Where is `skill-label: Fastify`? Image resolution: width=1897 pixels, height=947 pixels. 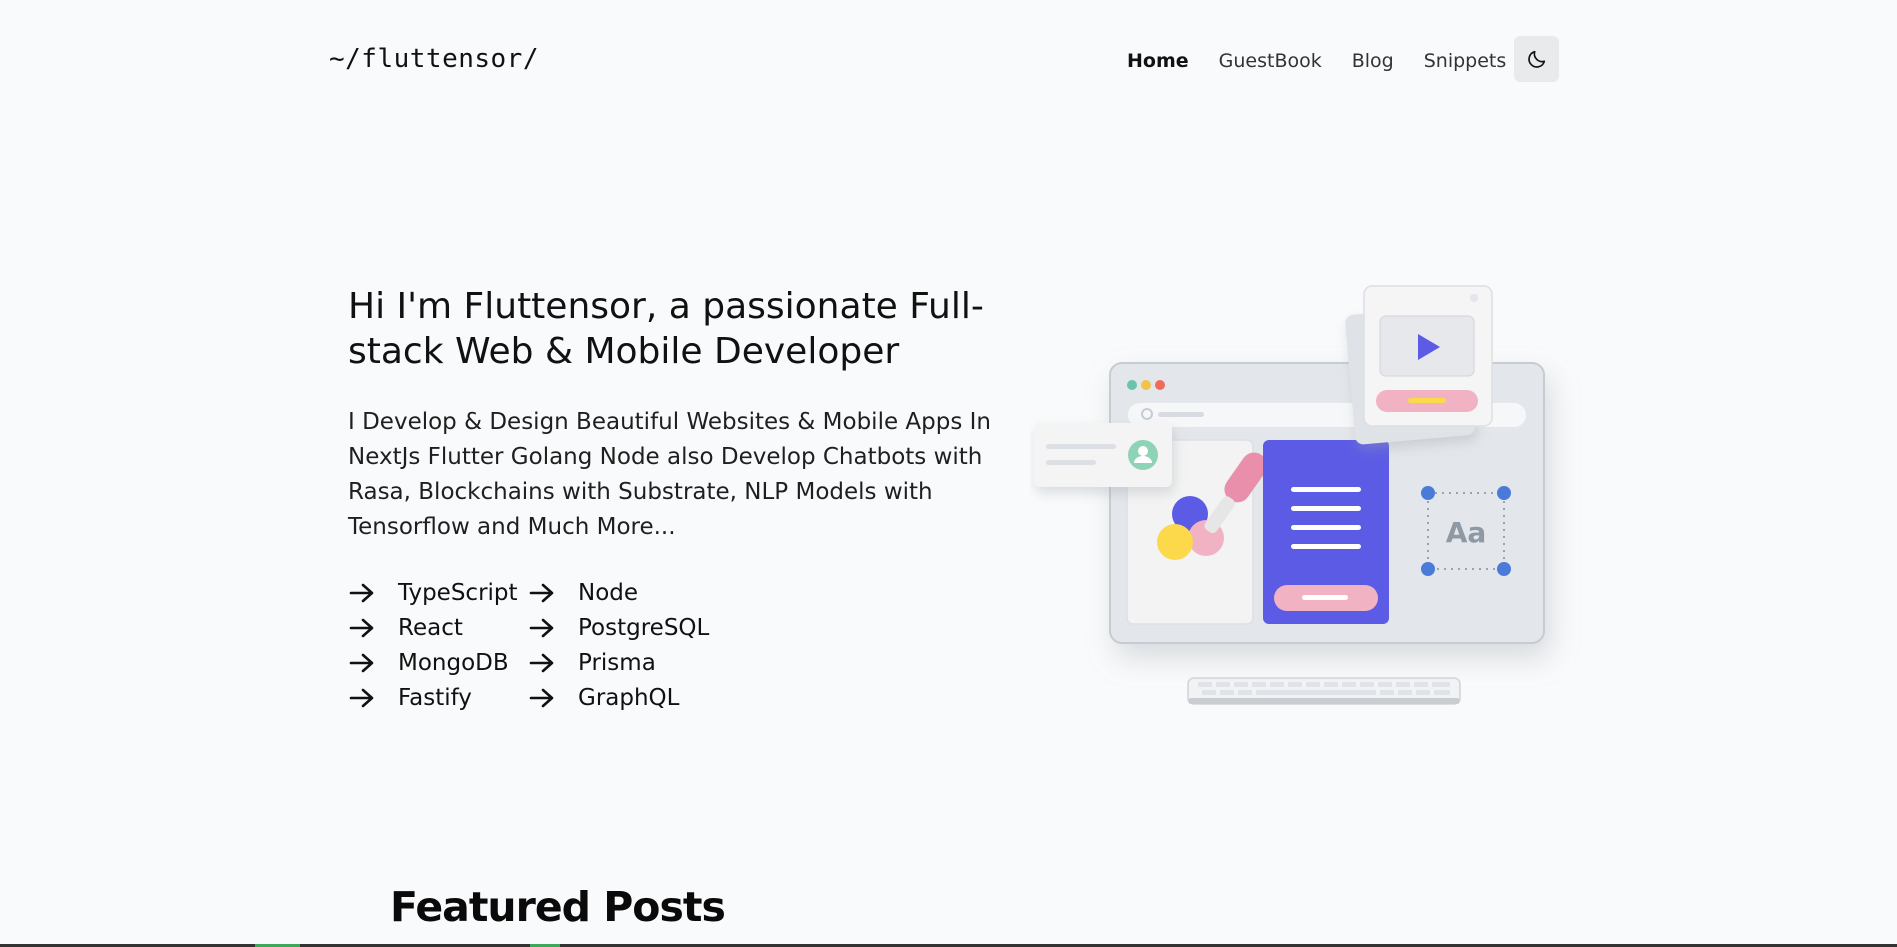 skill-label: Fastify is located at coordinates (435, 697).